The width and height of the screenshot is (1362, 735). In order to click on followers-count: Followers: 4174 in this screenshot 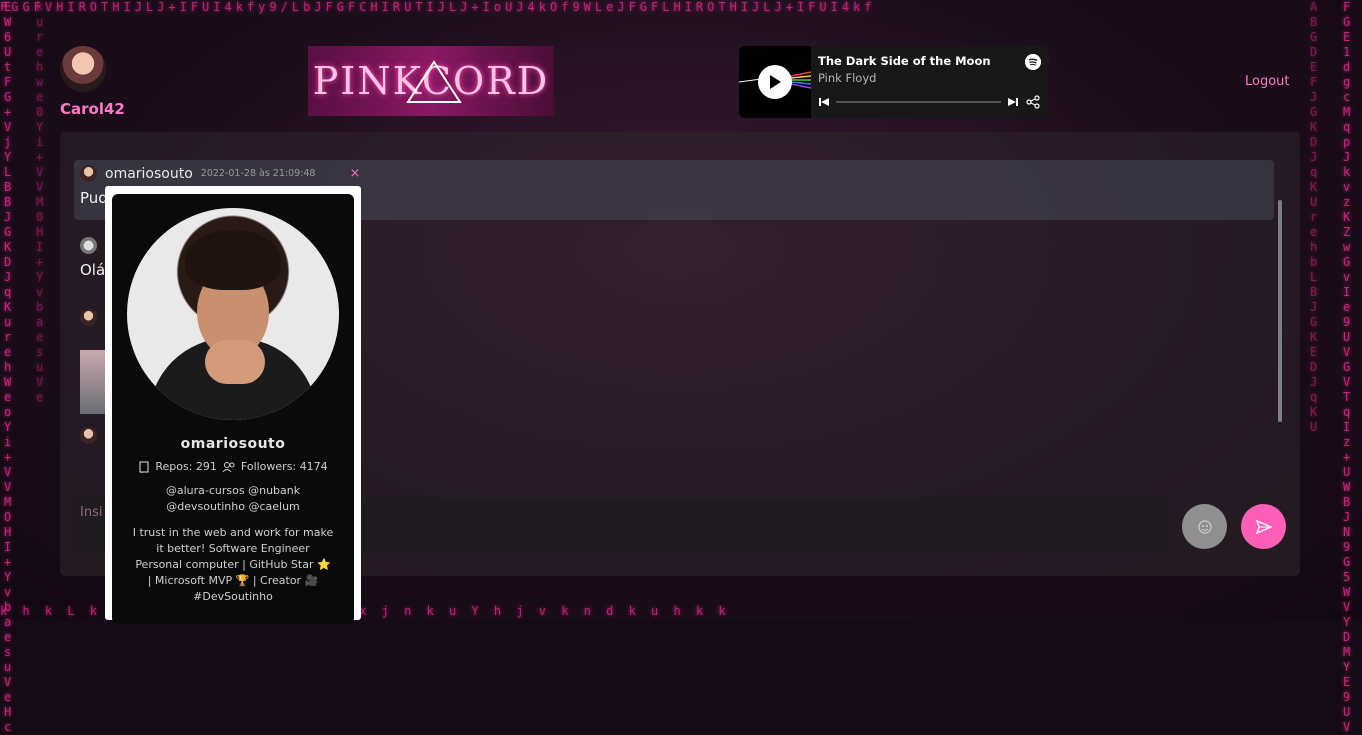, I will do `click(284, 466)`.